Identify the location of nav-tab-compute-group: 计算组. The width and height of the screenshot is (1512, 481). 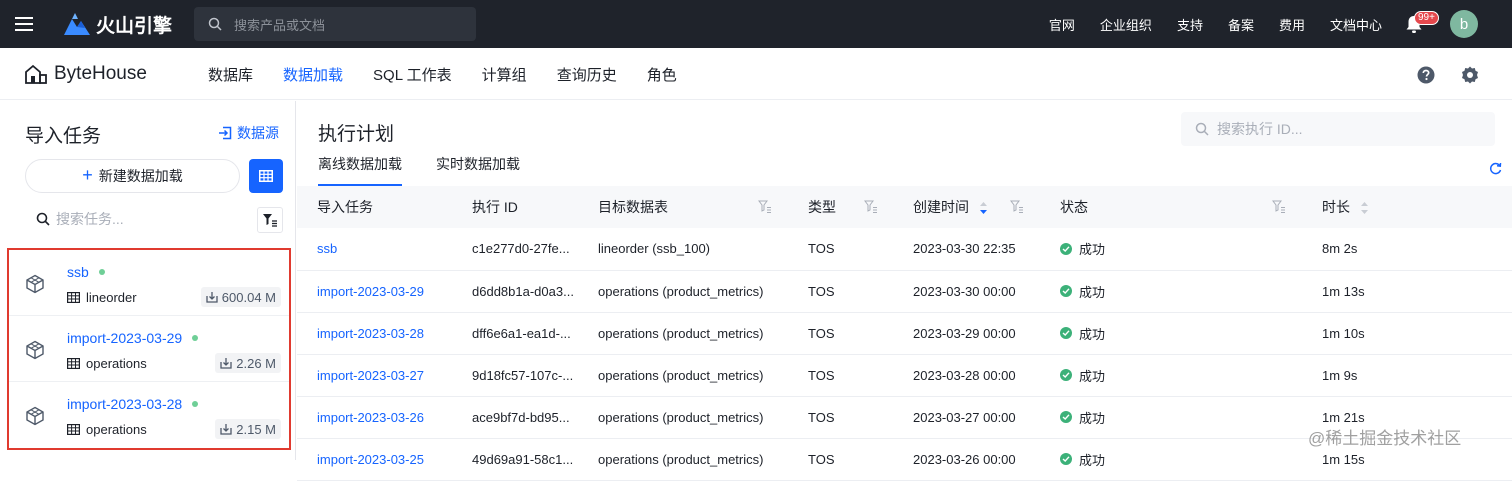
(504, 74).